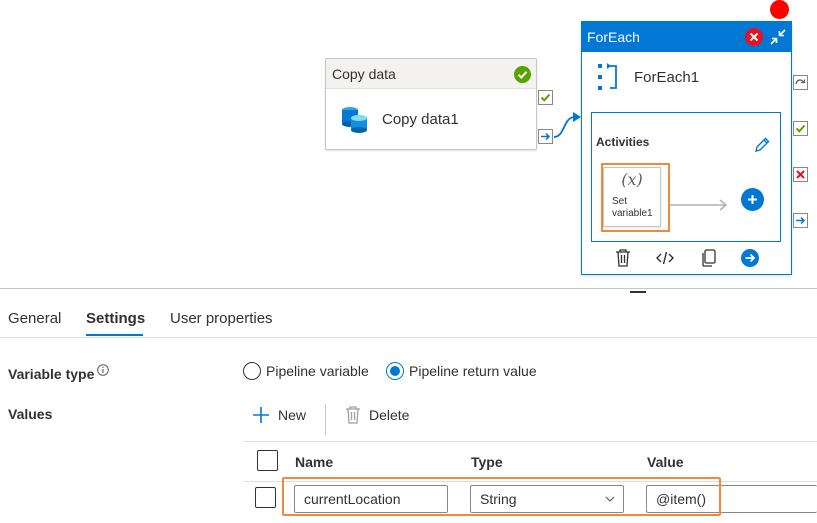 The width and height of the screenshot is (817, 523). What do you see at coordinates (568, 124) in the screenshot?
I see `dependency-connector` at bounding box center [568, 124].